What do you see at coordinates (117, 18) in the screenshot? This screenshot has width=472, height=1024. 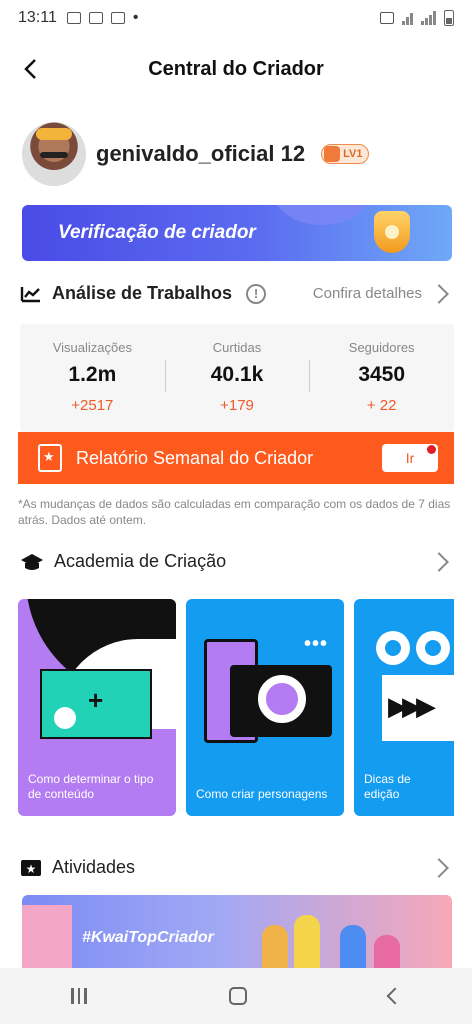 I see `shield-notification-icon` at bounding box center [117, 18].